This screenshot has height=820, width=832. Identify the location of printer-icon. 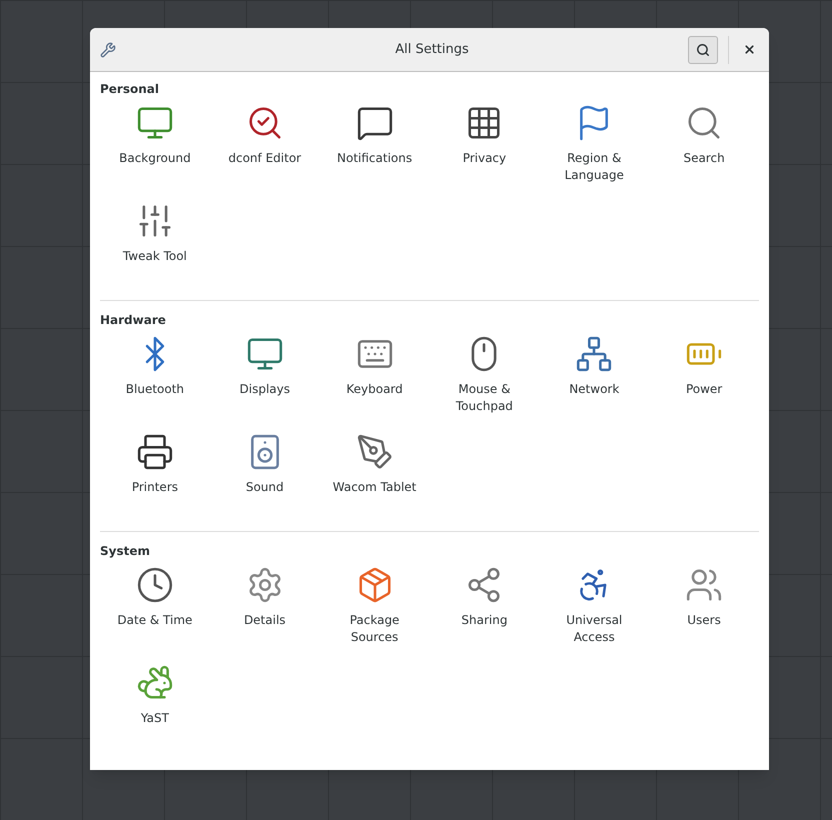
(155, 452).